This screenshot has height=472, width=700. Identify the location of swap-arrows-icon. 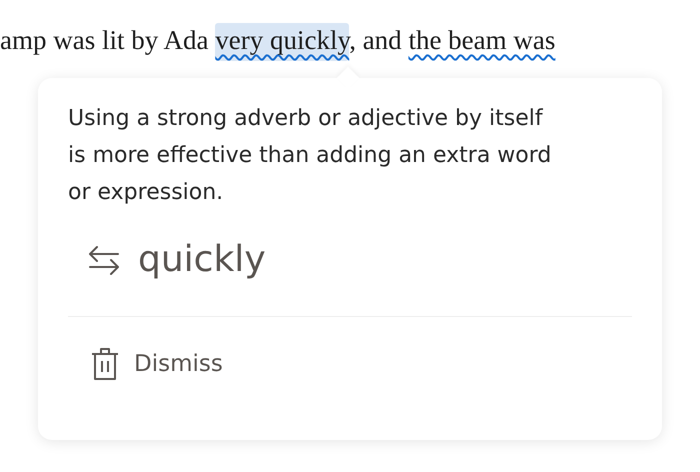
(104, 259).